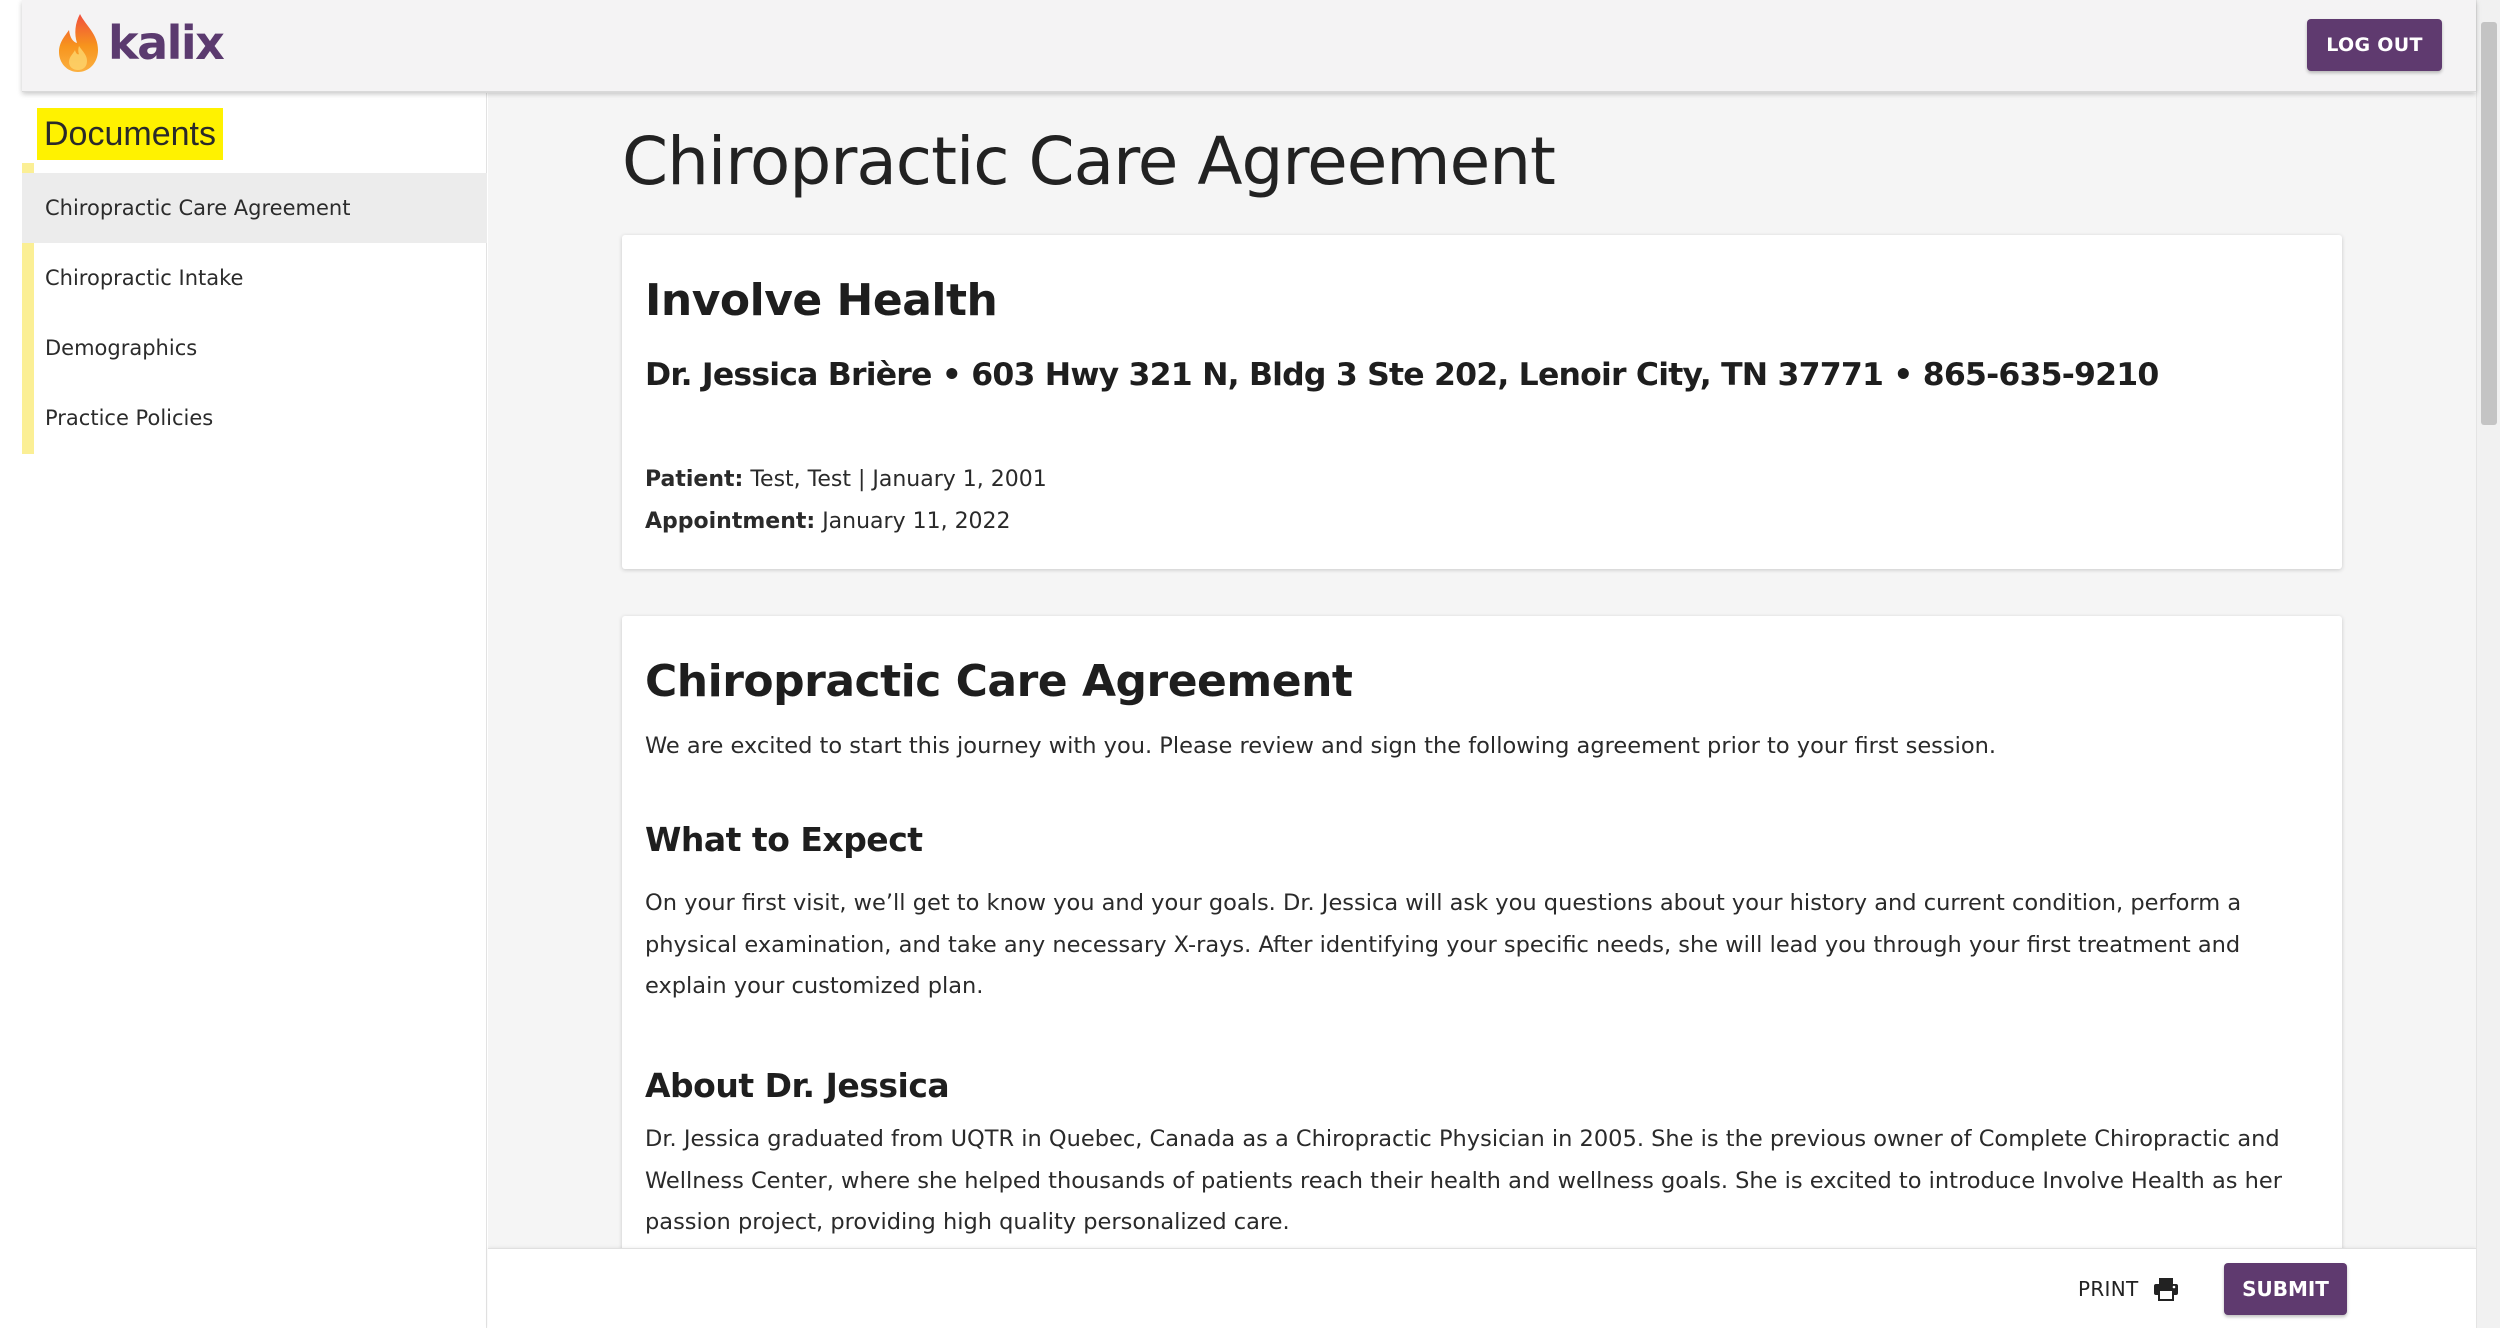 This screenshot has height=1328, width=2500. I want to click on patient-line: Patient: Test, Test | January 1, 2001, so click(846, 479).